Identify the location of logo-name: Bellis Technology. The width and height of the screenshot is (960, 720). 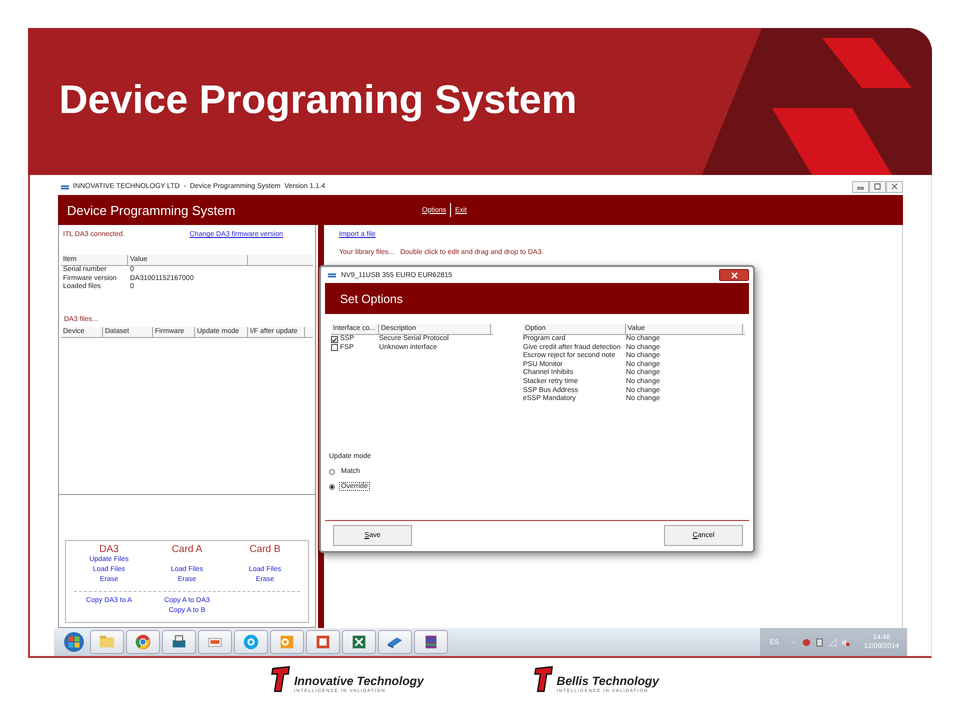
(607, 681).